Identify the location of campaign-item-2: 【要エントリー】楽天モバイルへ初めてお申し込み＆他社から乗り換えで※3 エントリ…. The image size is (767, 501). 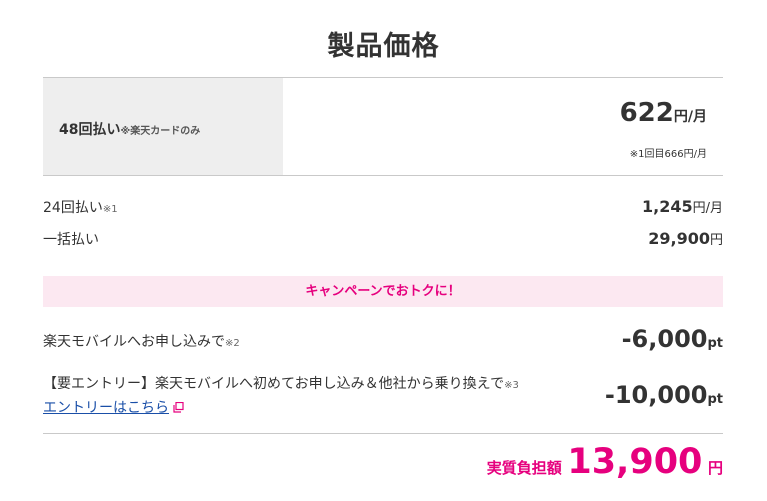
(383, 397).